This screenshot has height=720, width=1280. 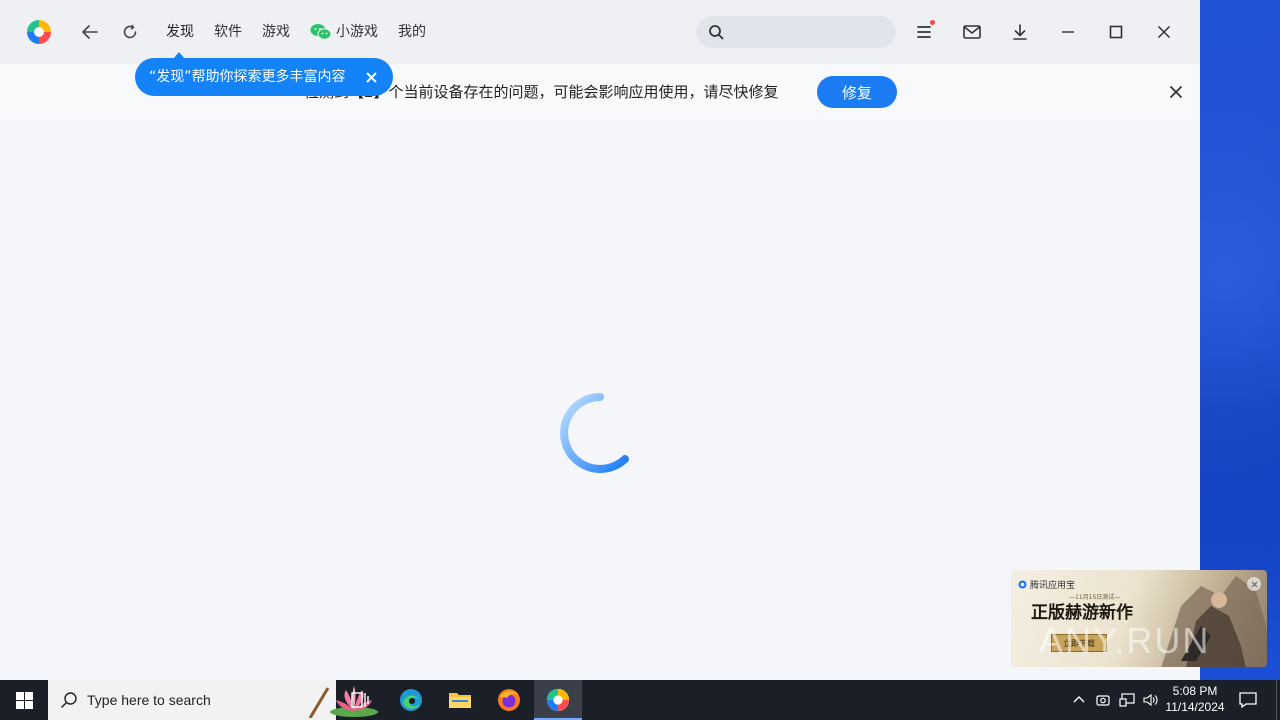 What do you see at coordinates (228, 32) in the screenshot?
I see `tab-software: 软件` at bounding box center [228, 32].